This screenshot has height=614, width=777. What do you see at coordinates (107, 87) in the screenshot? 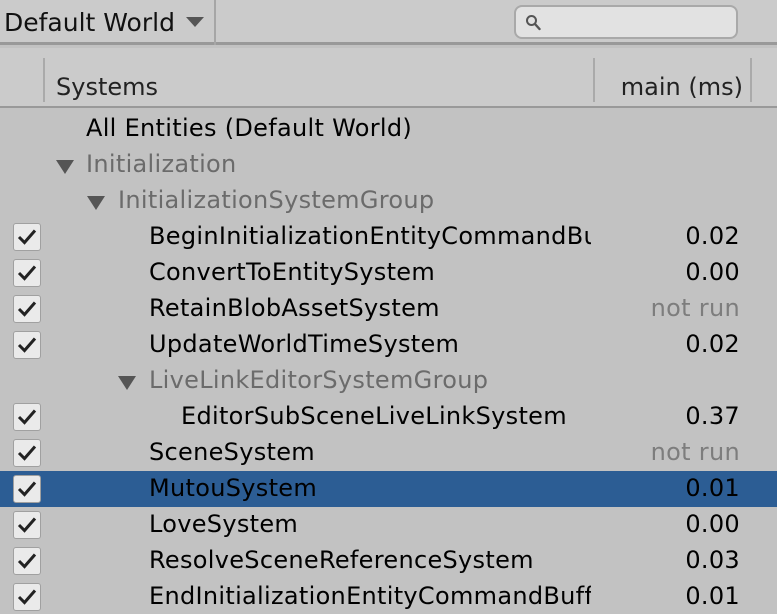
I see `column-header-systems: Systems` at bounding box center [107, 87].